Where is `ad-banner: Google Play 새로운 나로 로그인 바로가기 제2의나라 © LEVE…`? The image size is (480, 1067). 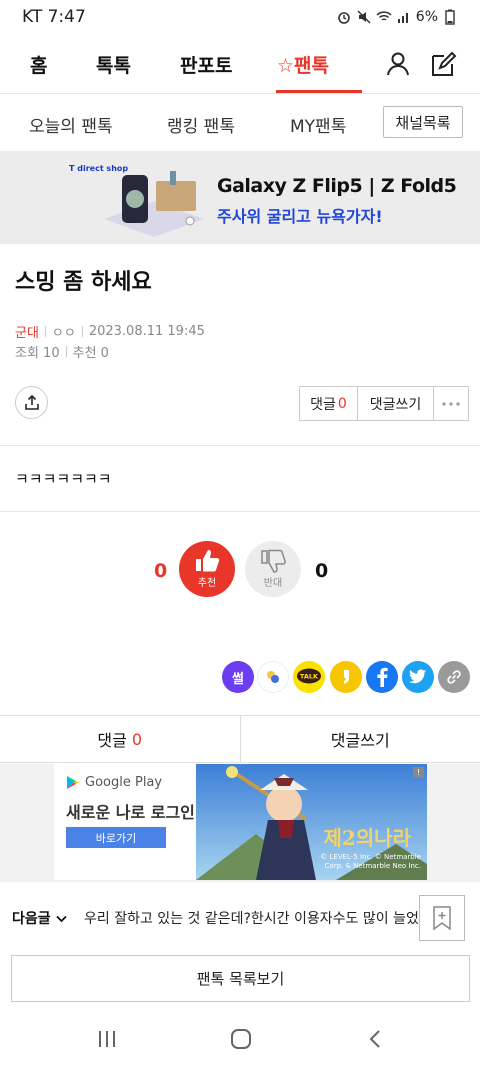
ad-banner: Google Play 새로운 나로 로그인 바로가기 제2의나라 © LEVE… is located at coordinates (240, 822).